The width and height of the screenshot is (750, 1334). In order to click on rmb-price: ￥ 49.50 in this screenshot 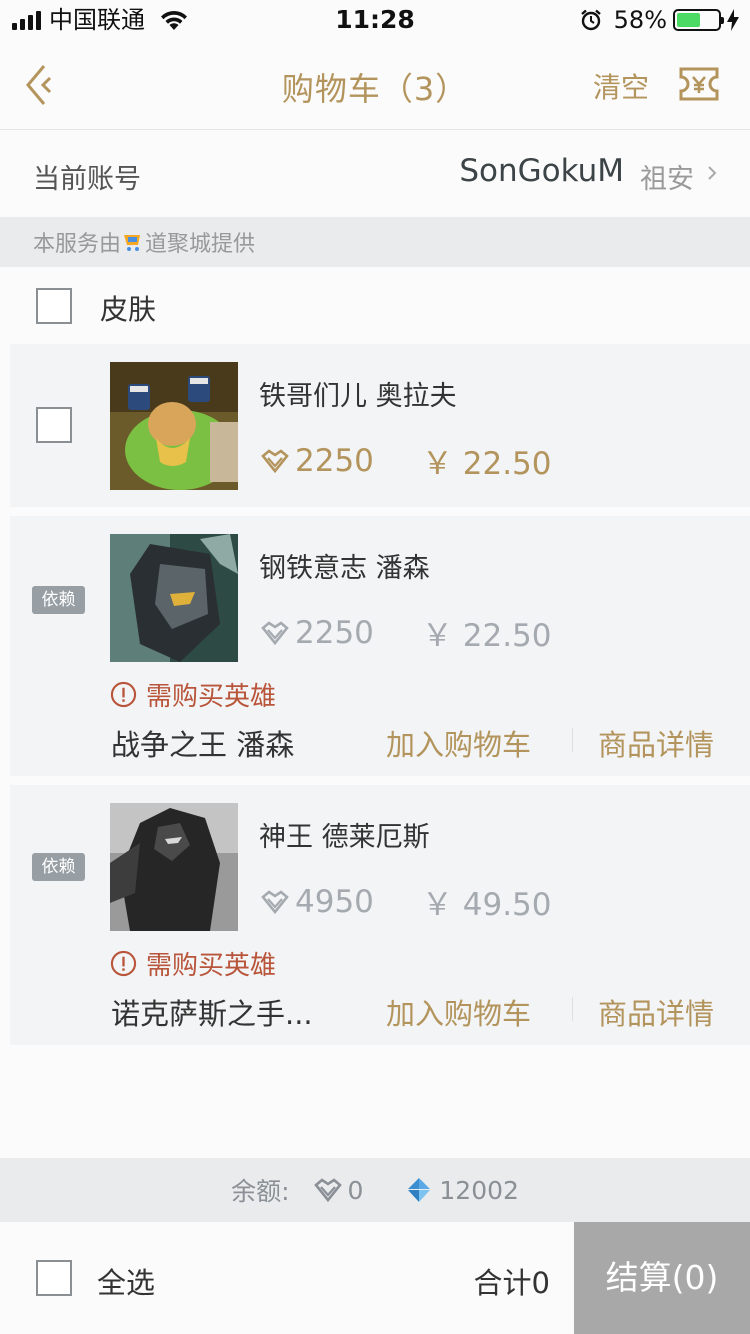, I will do `click(486, 905)`.